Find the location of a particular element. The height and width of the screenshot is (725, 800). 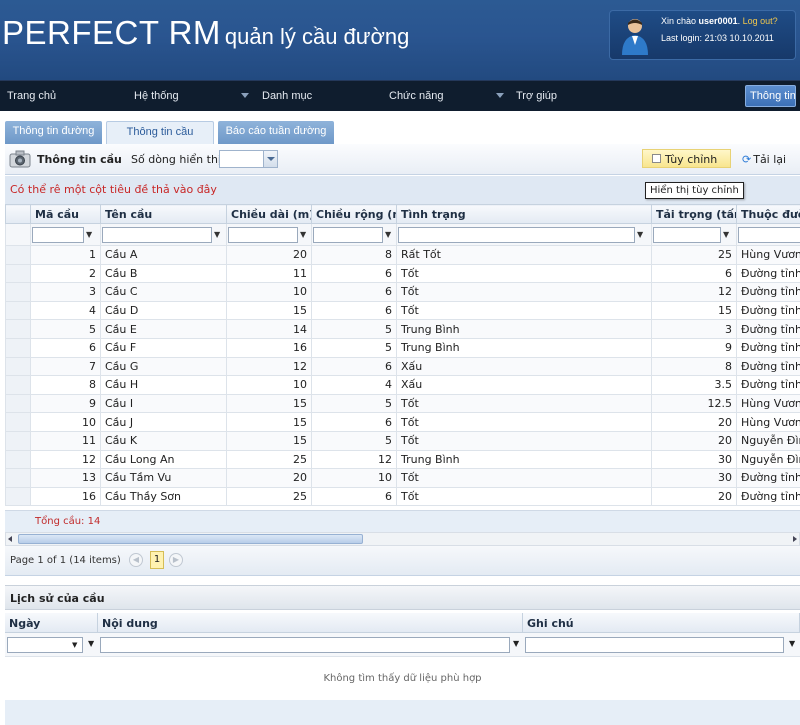

column-header-date: Ngày is located at coordinates (51, 623).